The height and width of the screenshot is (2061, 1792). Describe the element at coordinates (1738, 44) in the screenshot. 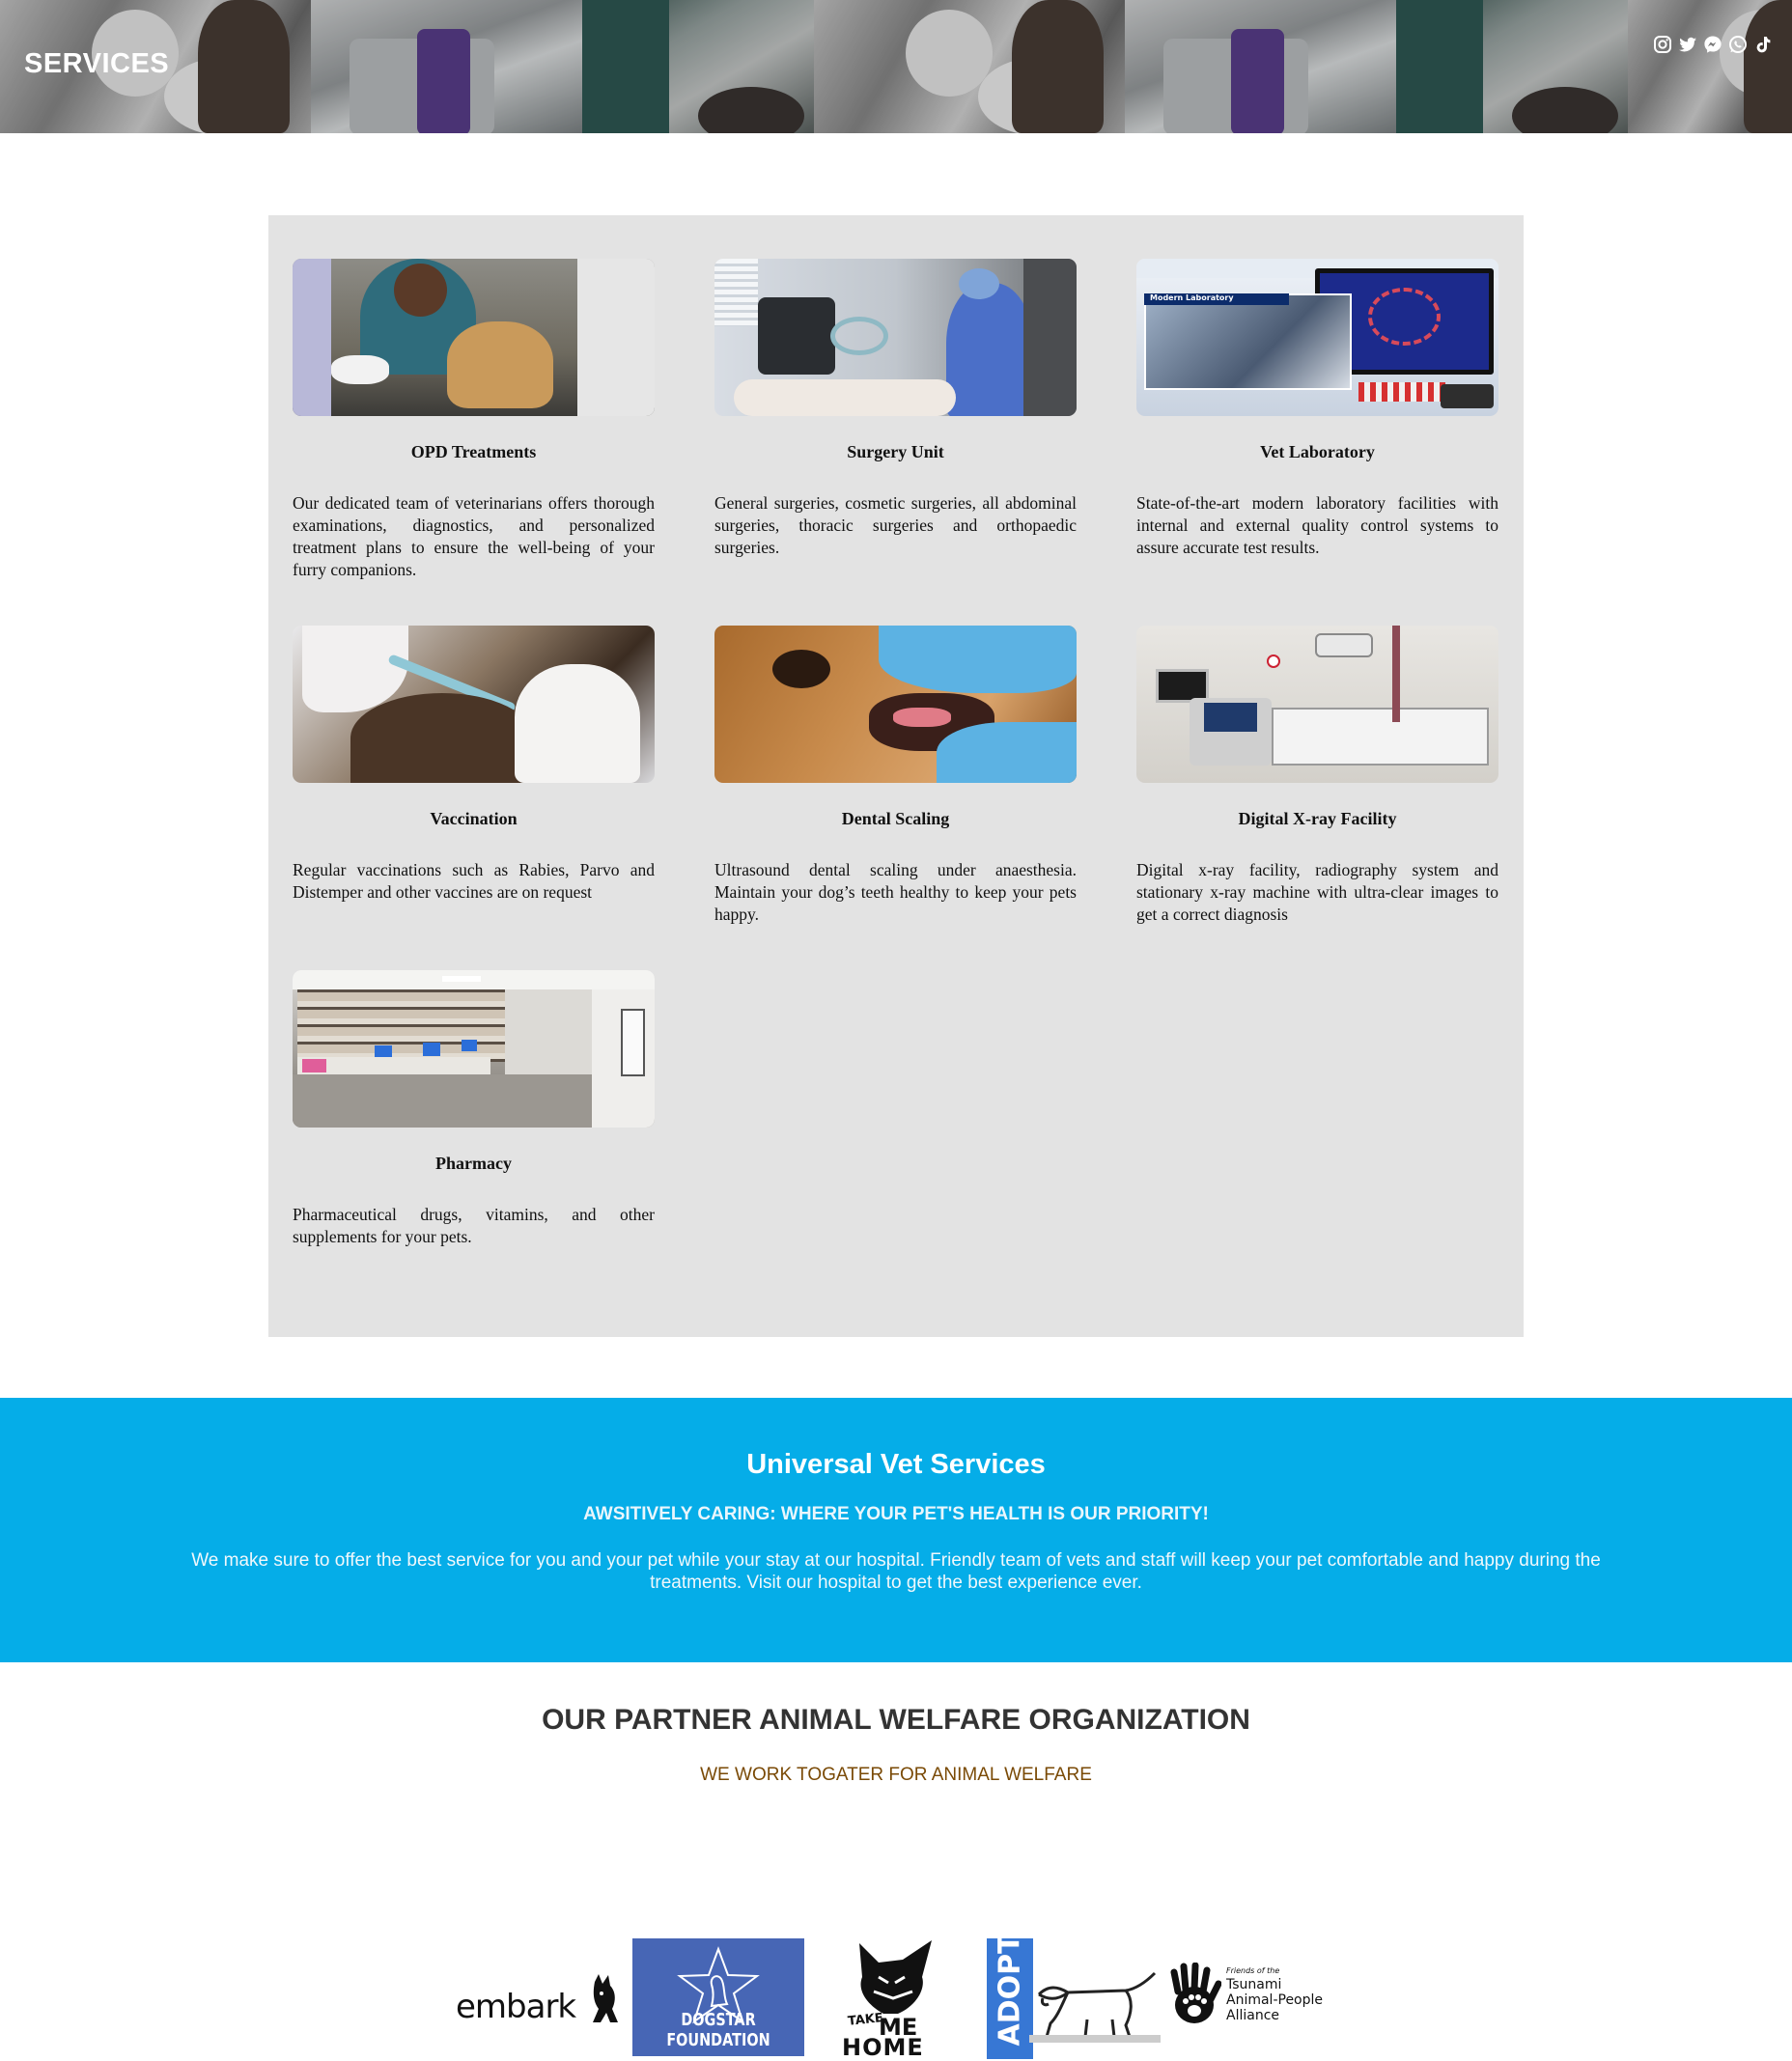

I see `whatsapp-icon` at that location.